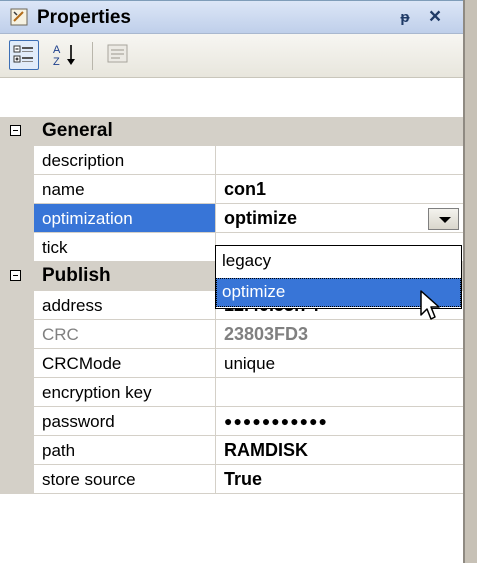  I want to click on property-row-encryption-key: encryption key, so click(232, 392).